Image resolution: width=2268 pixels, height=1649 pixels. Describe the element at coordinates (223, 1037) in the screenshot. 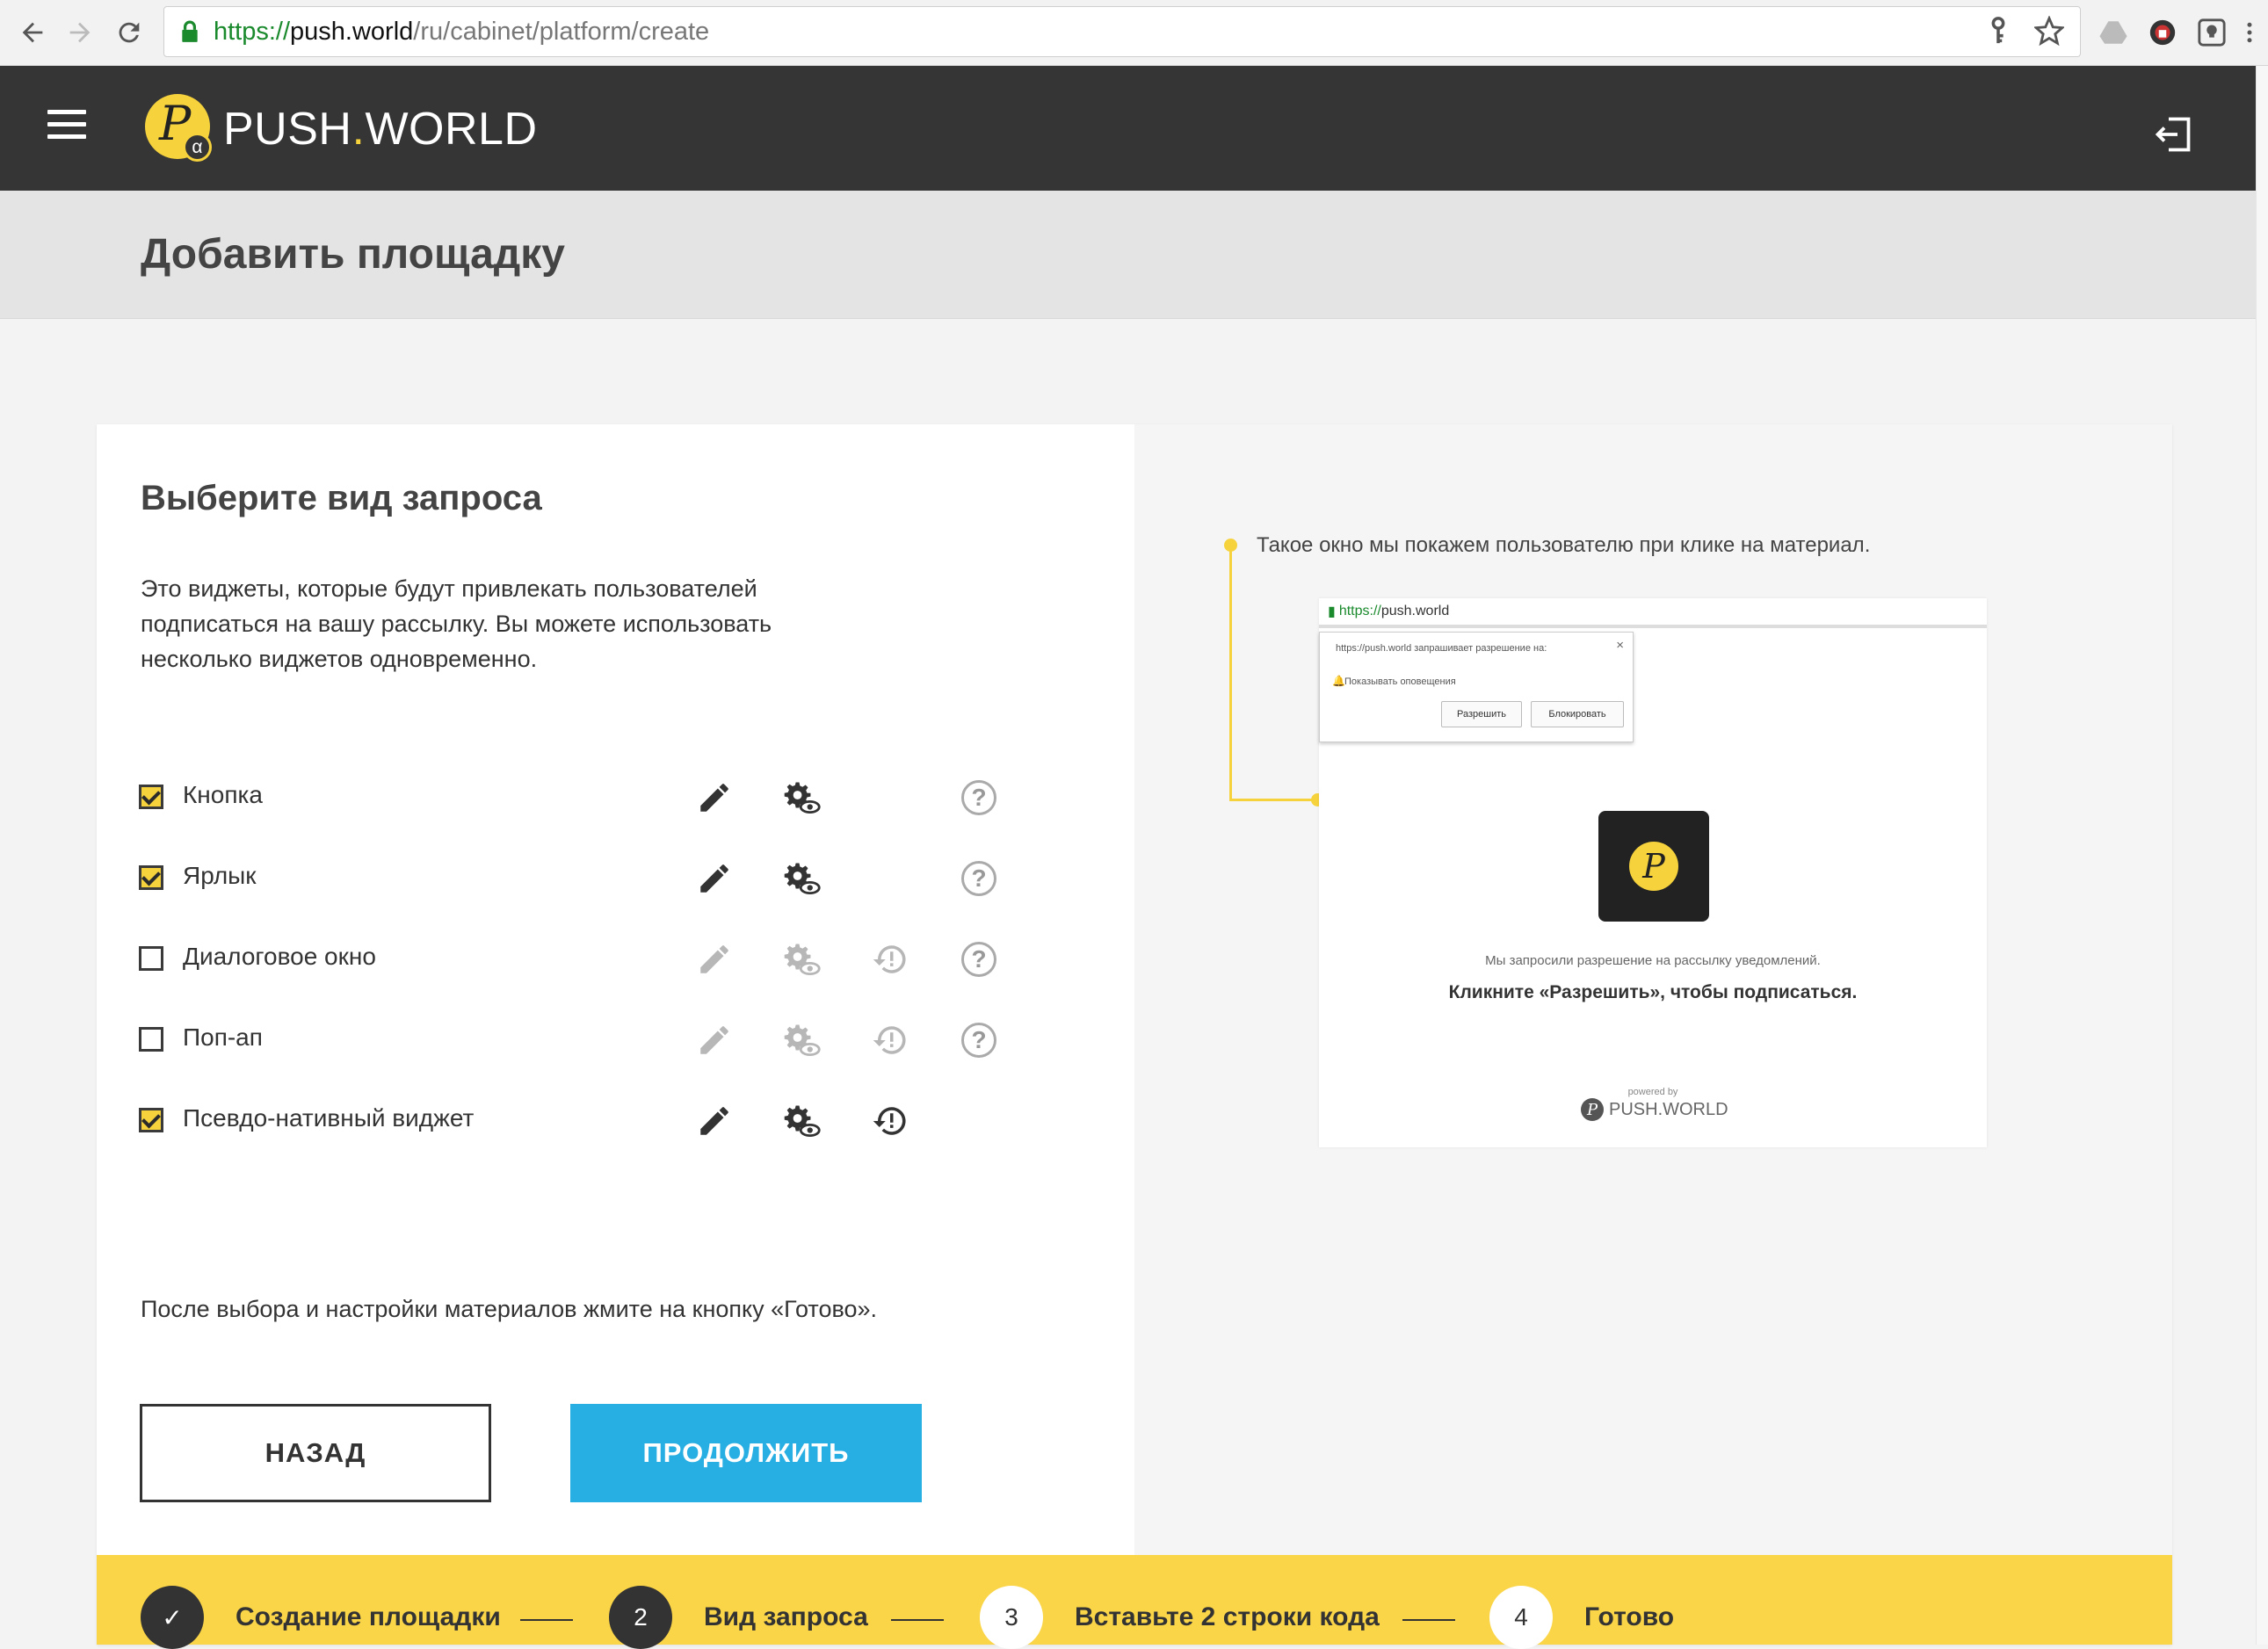

I see `widget-label: Поп-ап` at that location.